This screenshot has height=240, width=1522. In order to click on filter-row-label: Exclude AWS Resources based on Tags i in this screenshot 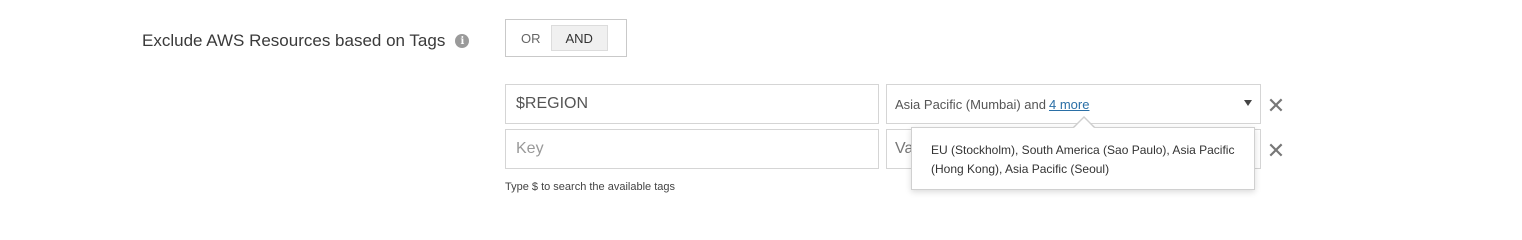, I will do `click(306, 41)`.